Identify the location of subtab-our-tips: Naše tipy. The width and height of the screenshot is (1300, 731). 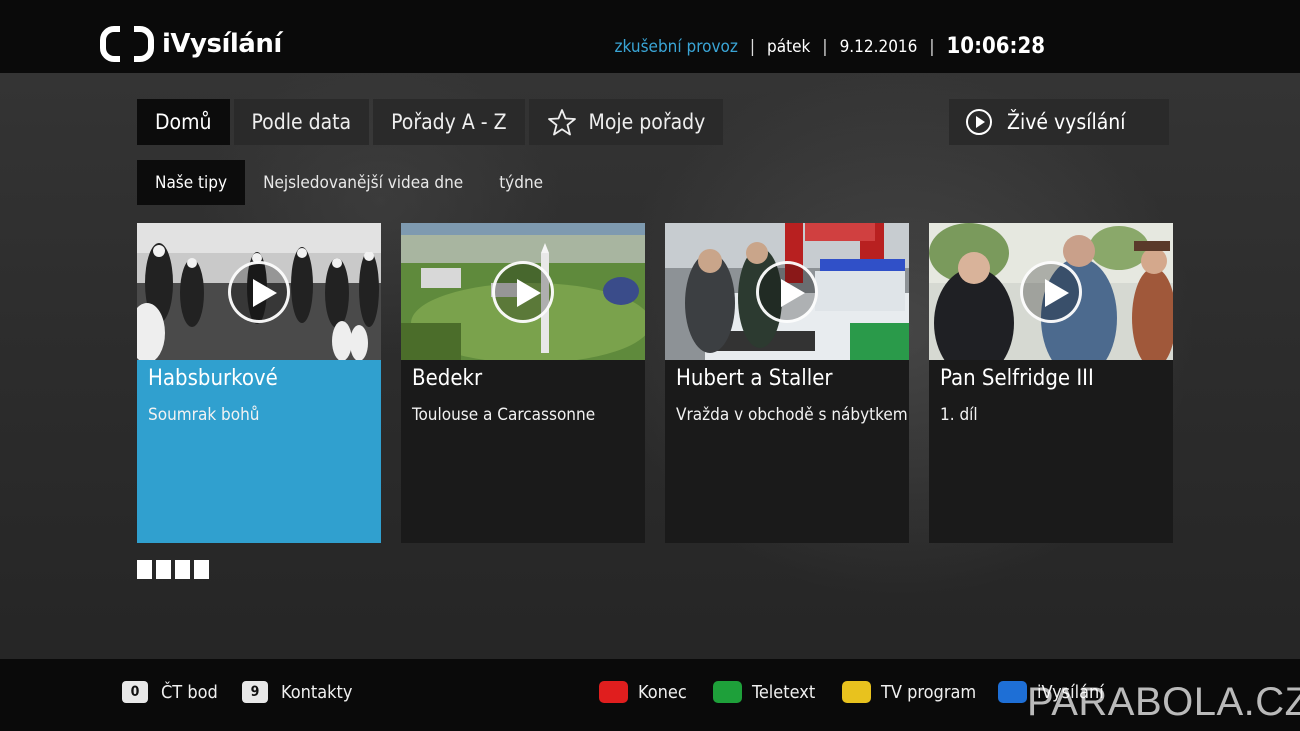
(191, 182).